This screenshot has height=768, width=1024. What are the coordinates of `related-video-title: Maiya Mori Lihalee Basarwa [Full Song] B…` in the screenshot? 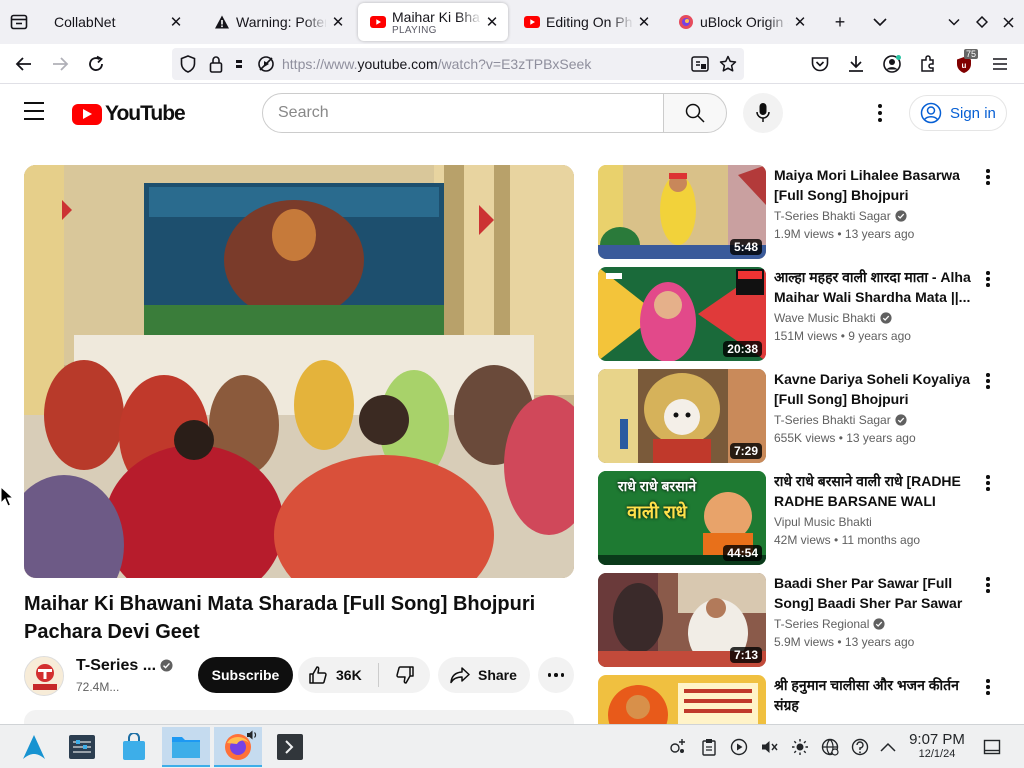 It's located at (874, 185).